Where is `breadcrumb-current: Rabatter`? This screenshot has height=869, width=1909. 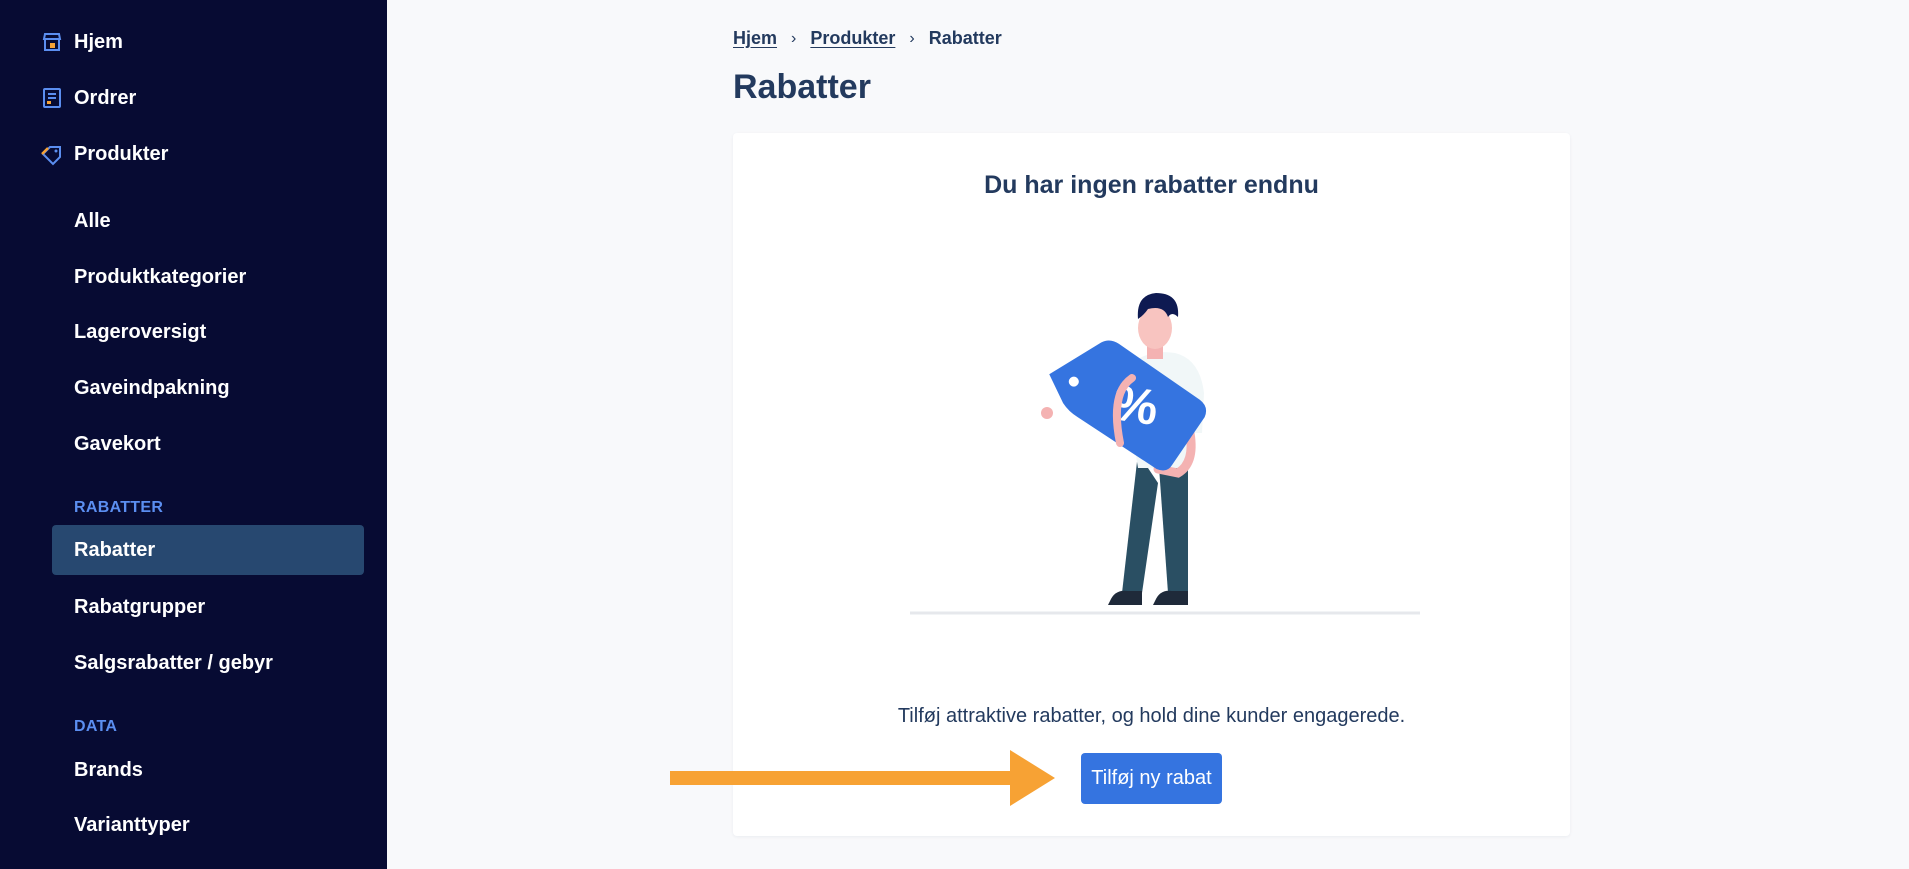 breadcrumb-current: Rabatter is located at coordinates (965, 38).